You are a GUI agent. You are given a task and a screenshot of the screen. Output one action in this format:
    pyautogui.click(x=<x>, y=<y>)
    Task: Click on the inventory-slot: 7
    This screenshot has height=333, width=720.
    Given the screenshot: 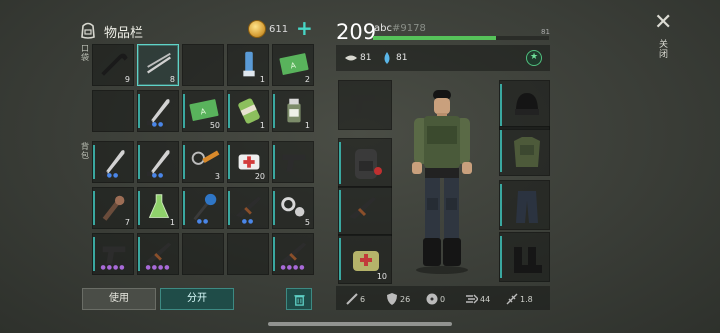 What is the action you would take?
    pyautogui.click(x=113, y=208)
    